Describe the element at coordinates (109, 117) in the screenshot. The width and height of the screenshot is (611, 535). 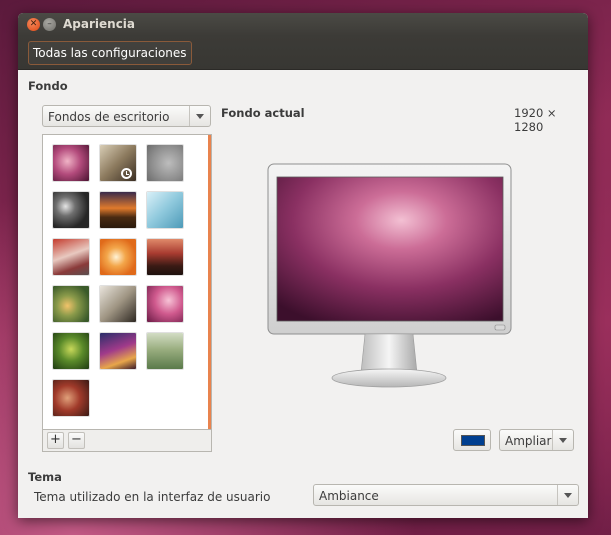
I see `background-source-value: Fondos de escritorio` at that location.